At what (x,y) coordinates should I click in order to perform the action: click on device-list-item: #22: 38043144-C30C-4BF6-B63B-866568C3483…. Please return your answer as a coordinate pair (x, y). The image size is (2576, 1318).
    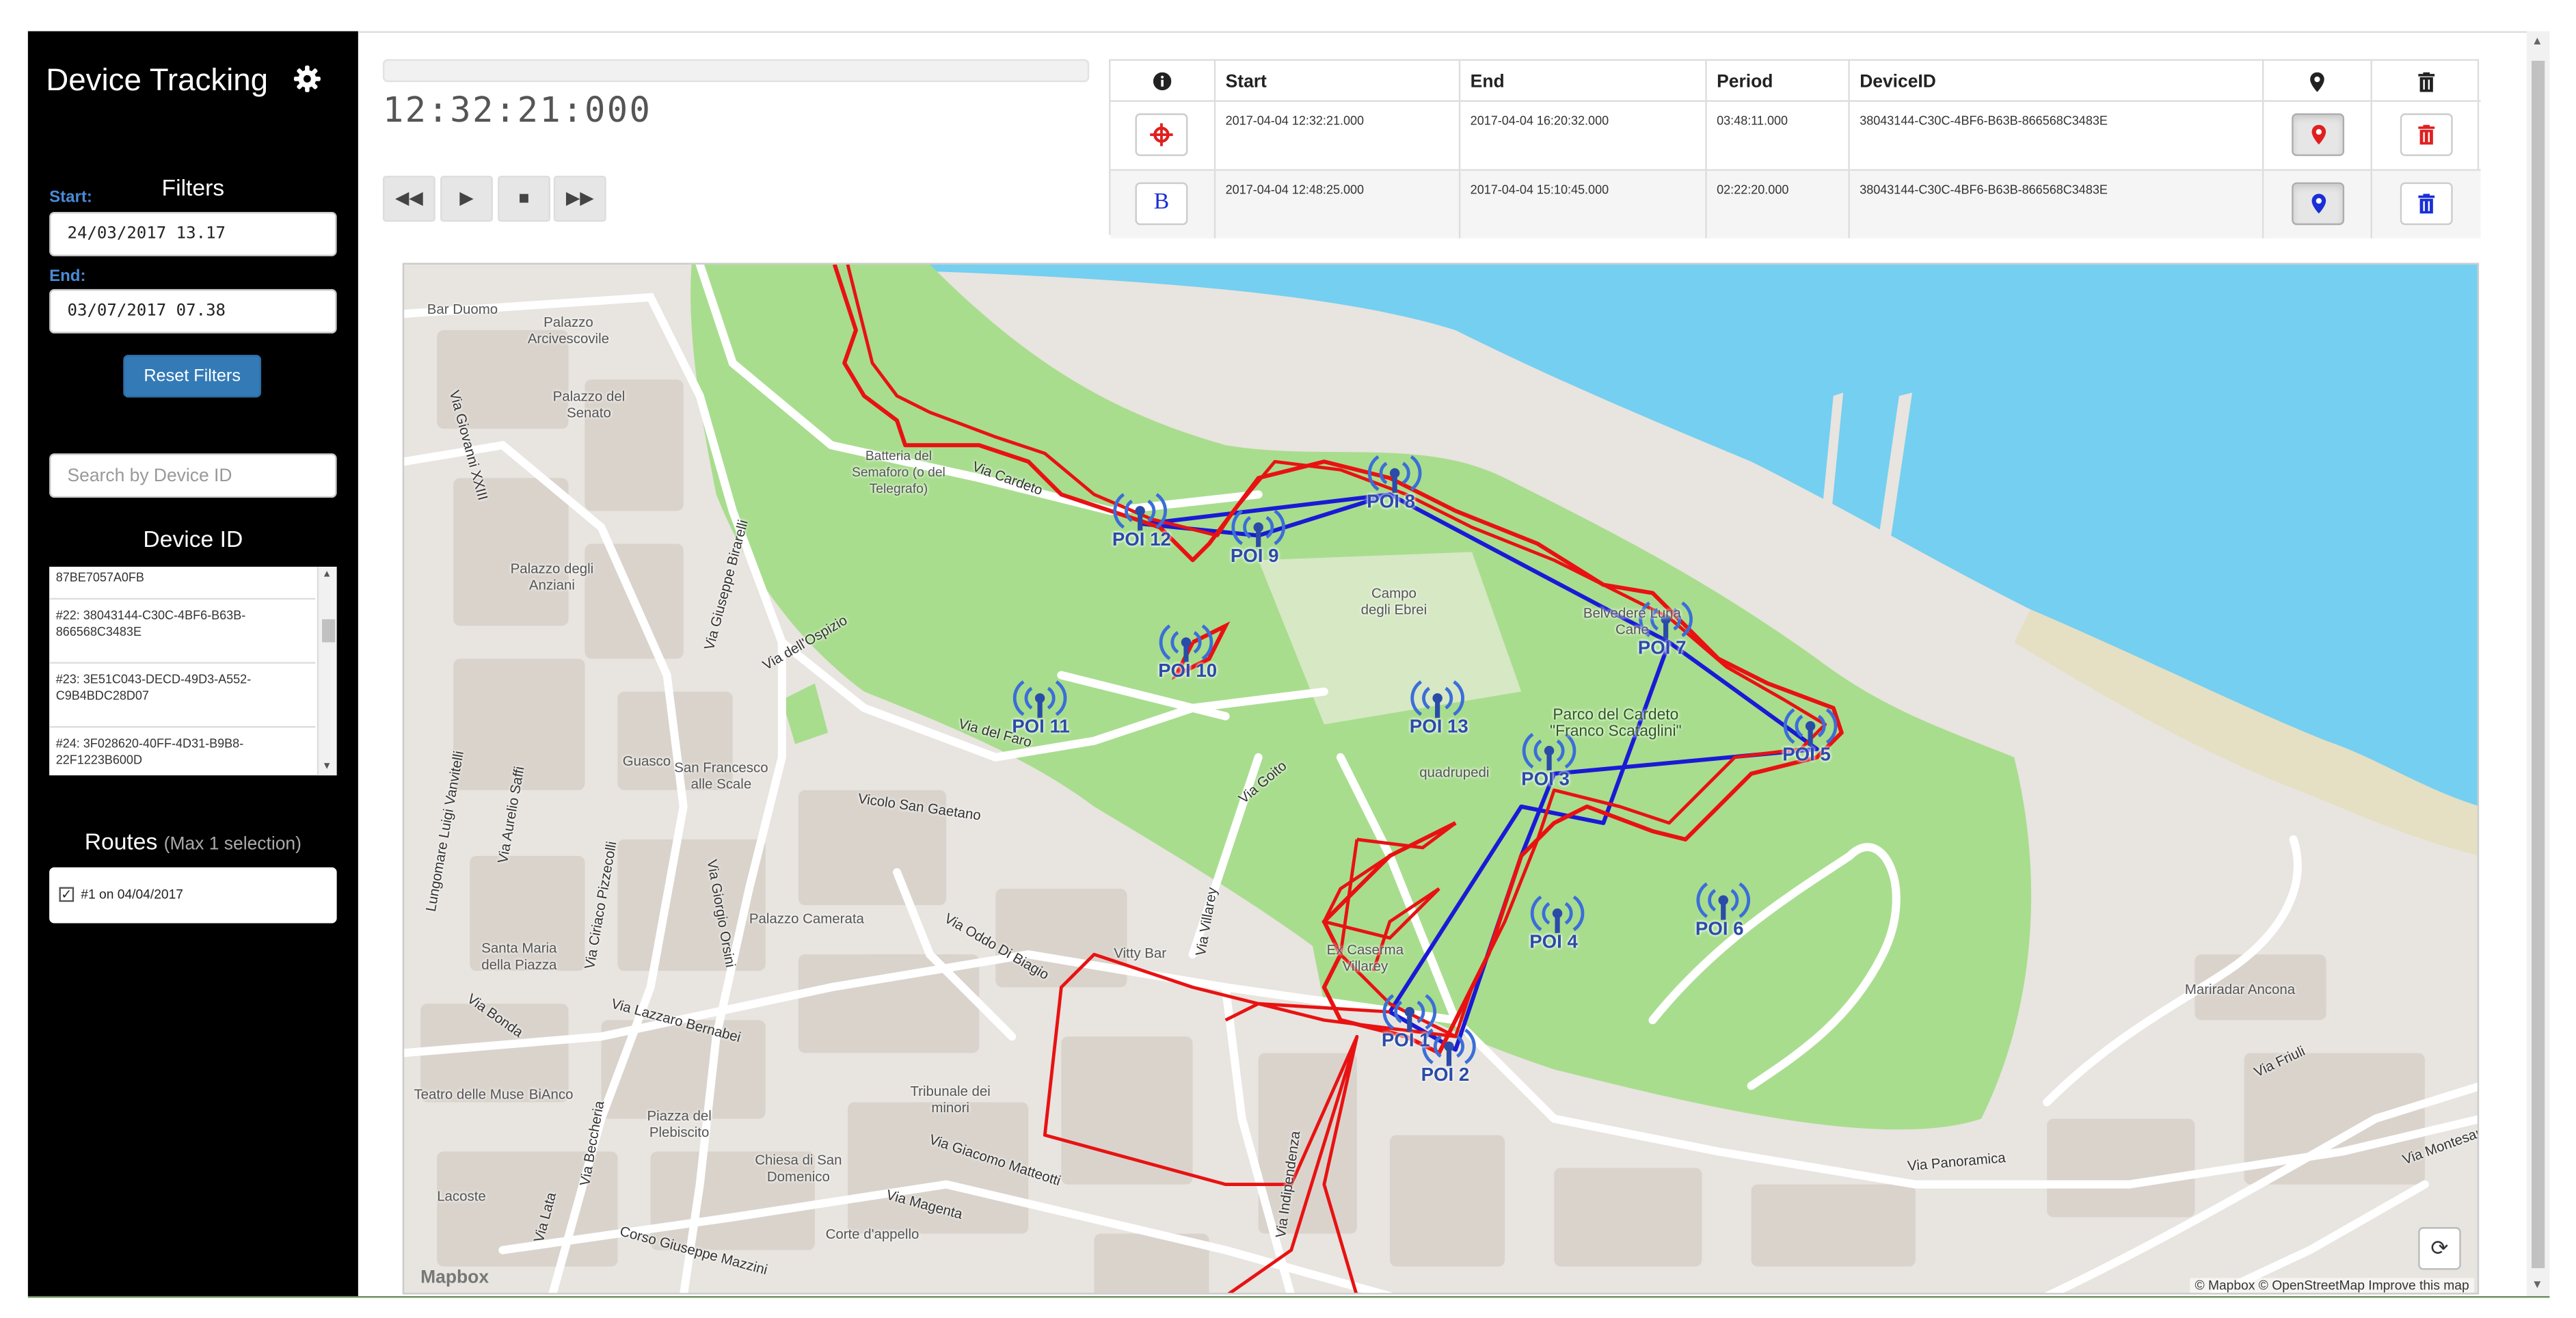
    Looking at the image, I should click on (182, 632).